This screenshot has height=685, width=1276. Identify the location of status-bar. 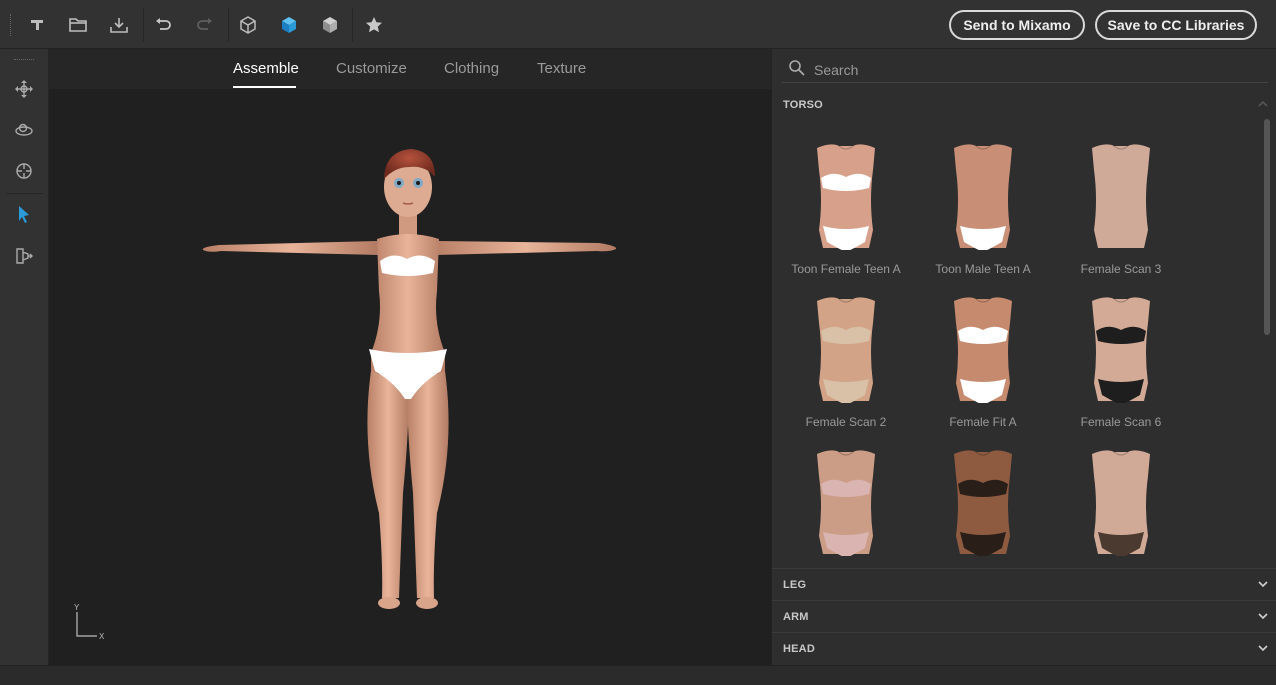
(638, 675).